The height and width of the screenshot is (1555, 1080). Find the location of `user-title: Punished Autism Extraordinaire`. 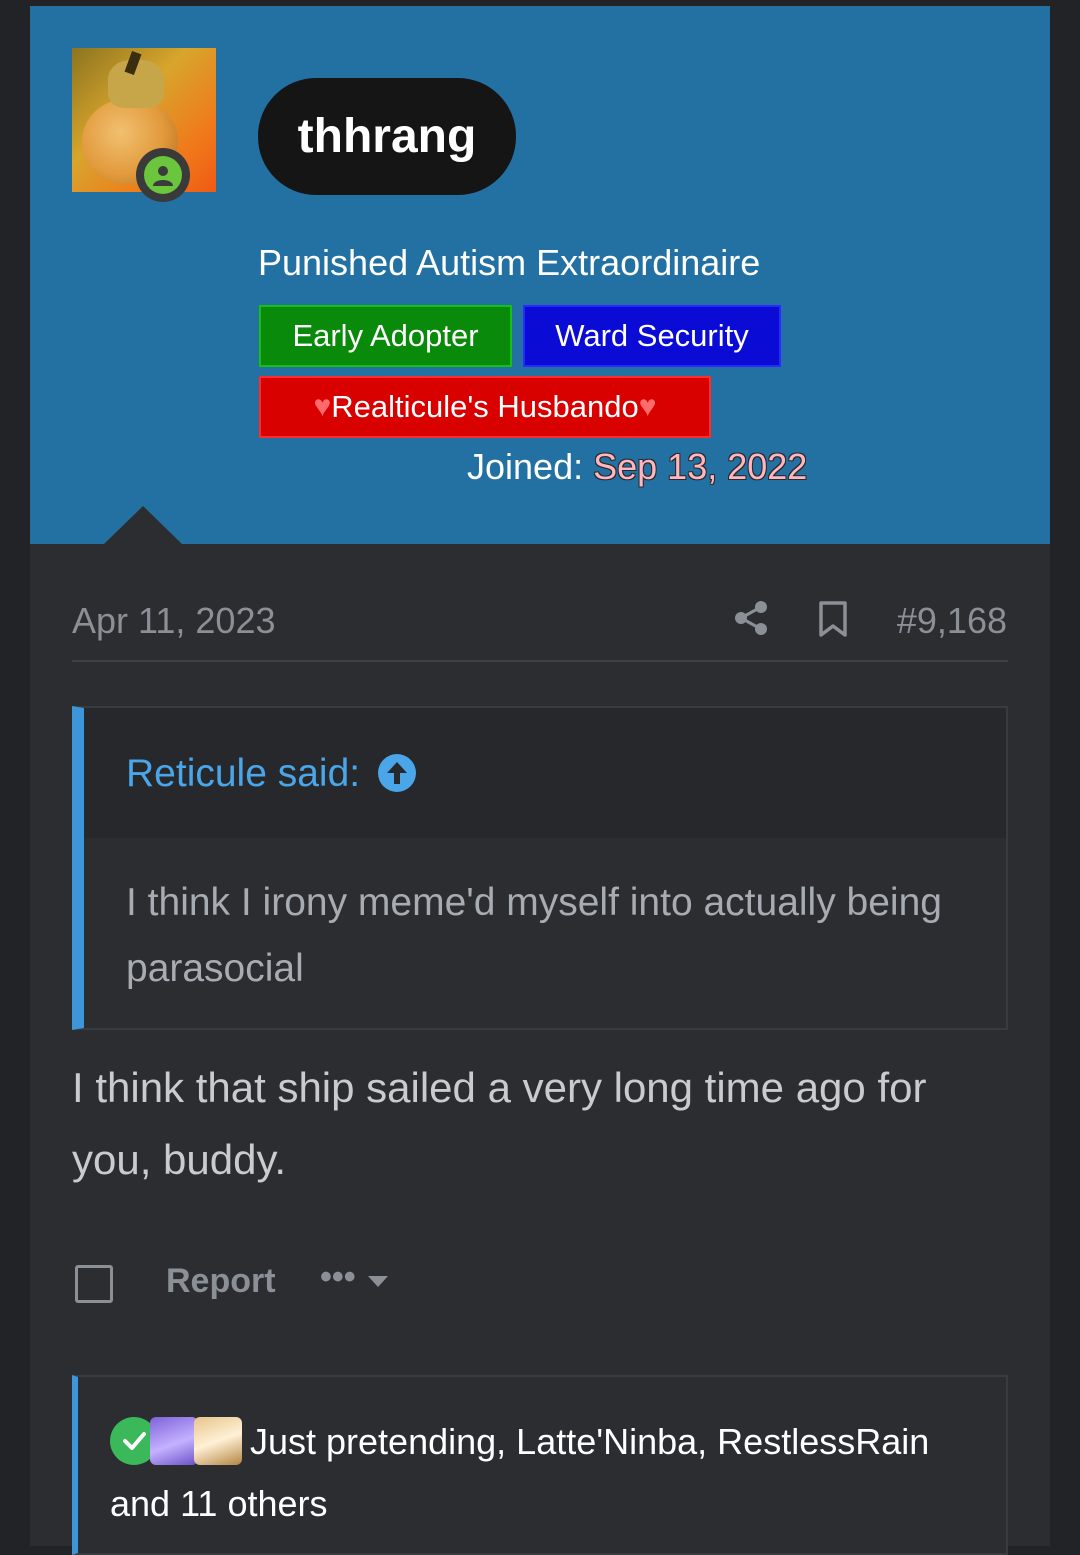

user-title: Punished Autism Extraordinaire is located at coordinates (509, 262).